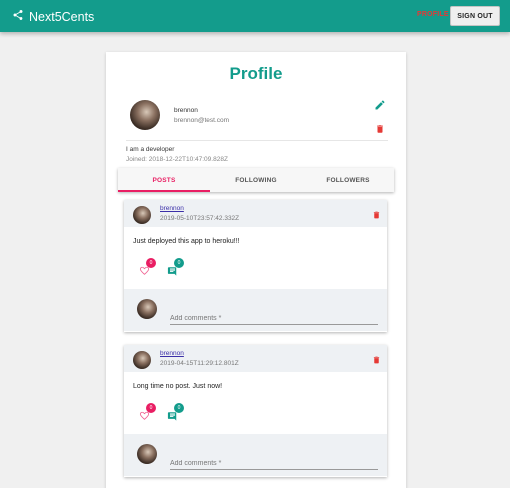  What do you see at coordinates (348, 180) in the screenshot?
I see `tab-followers: FOLLOWERS` at bounding box center [348, 180].